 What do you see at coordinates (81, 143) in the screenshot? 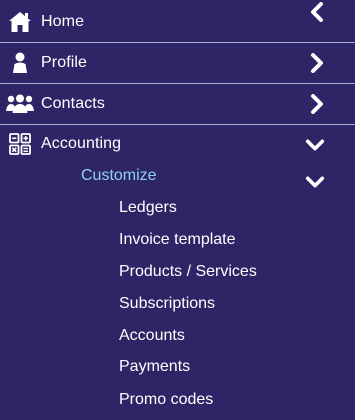
I see `sidebar-item-label: Accounting` at bounding box center [81, 143].